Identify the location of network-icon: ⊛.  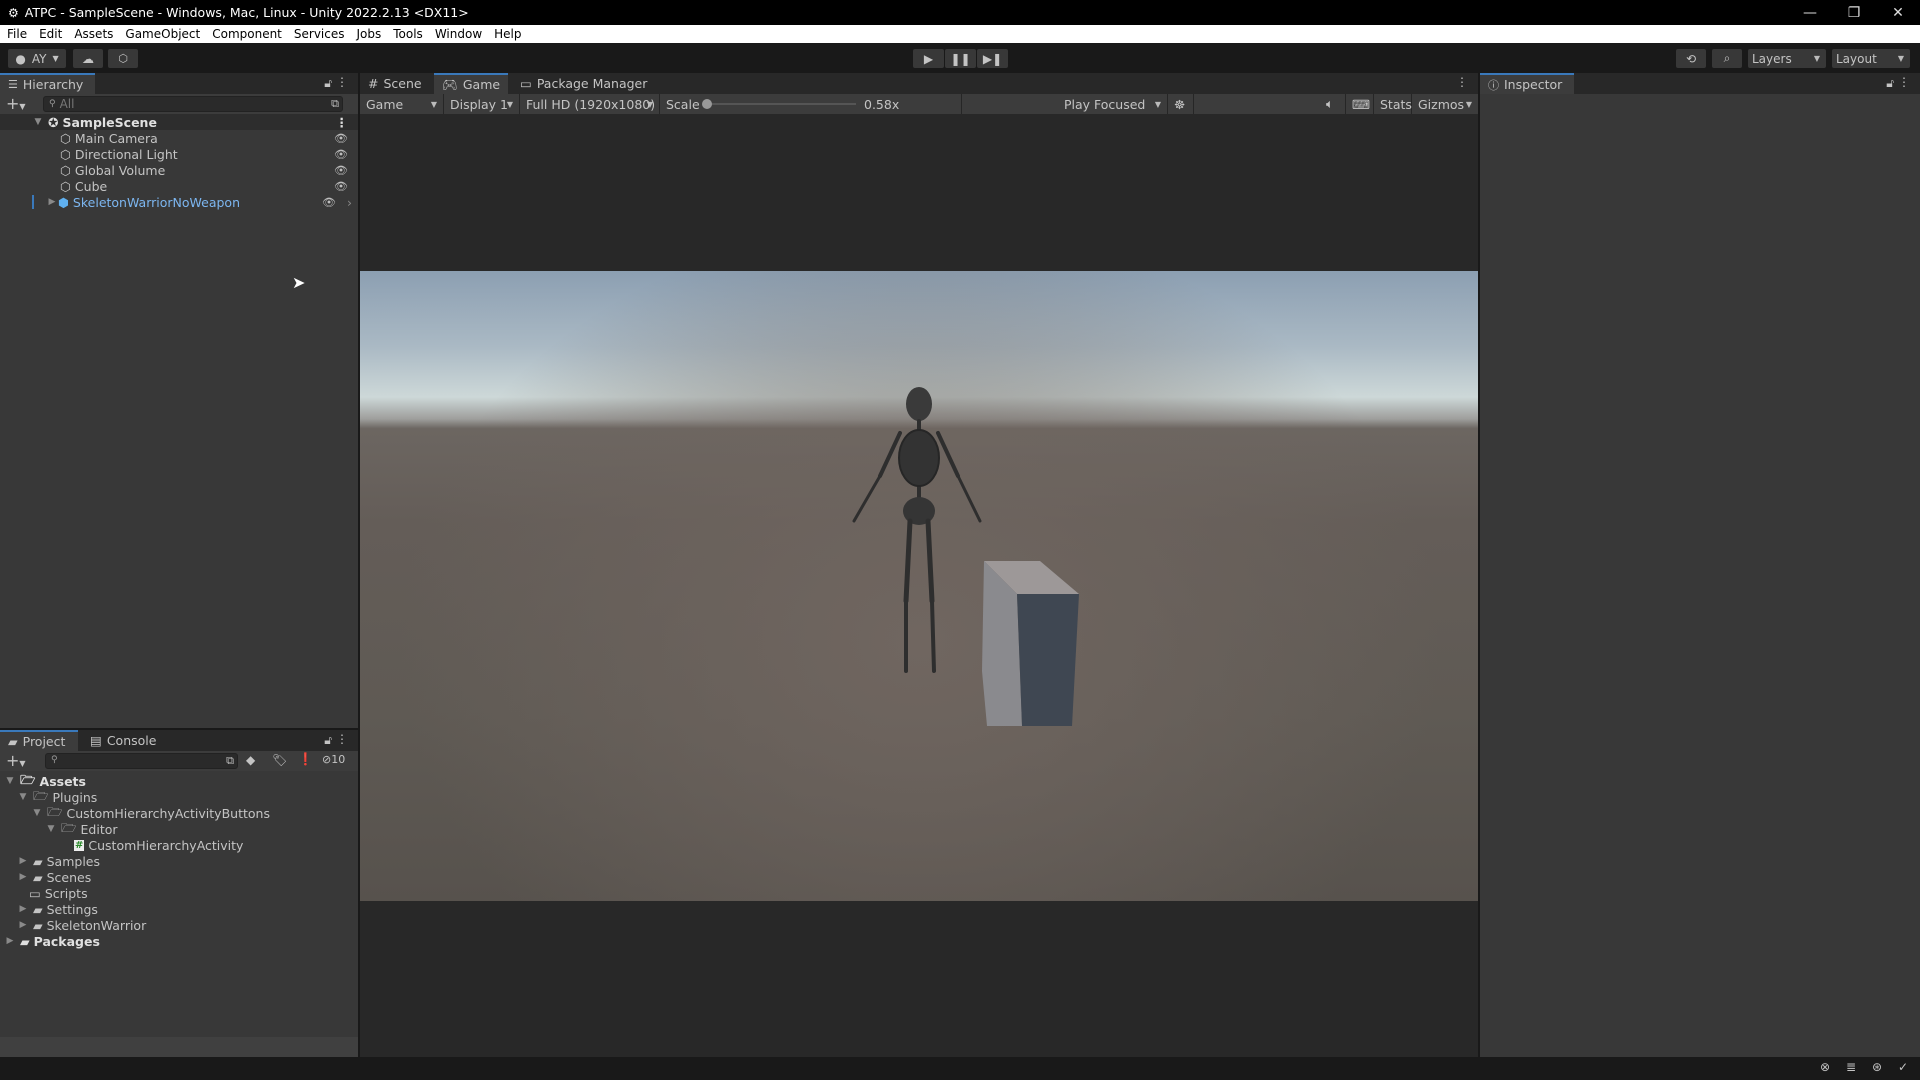
(1877, 1067).